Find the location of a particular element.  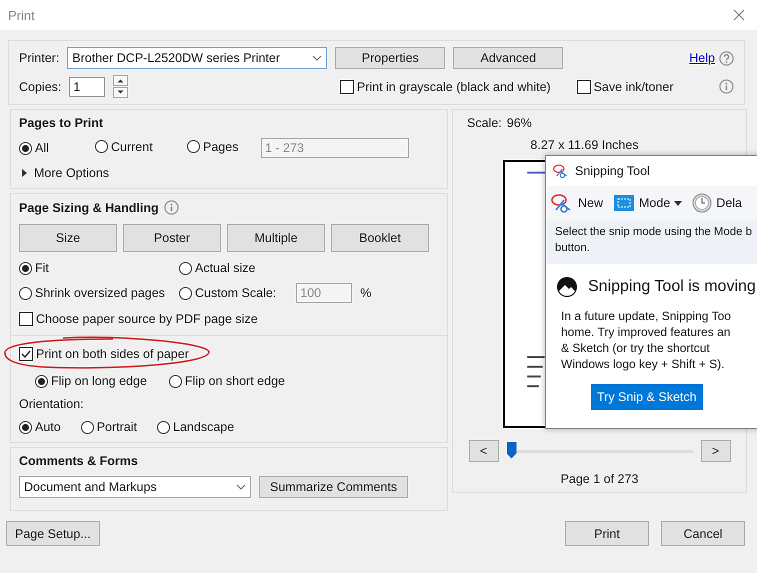

more-options-toggle: More Options is located at coordinates (229, 173).